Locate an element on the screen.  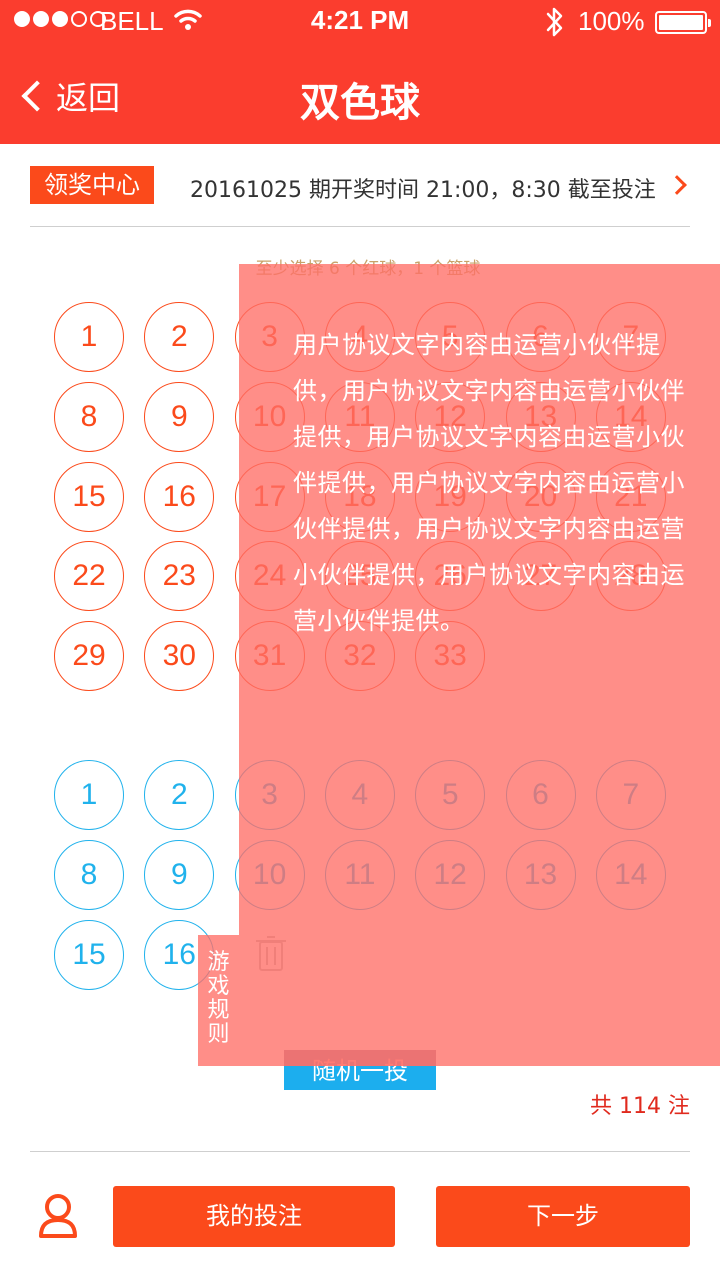
my-bets-button: 我的投注 is located at coordinates (254, 1216).